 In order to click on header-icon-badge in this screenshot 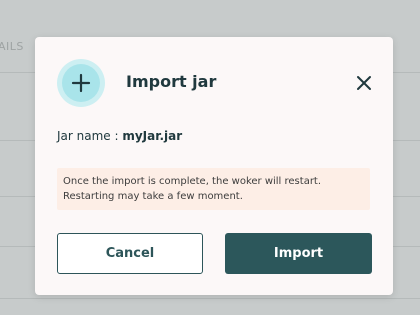, I will do `click(81, 83)`.